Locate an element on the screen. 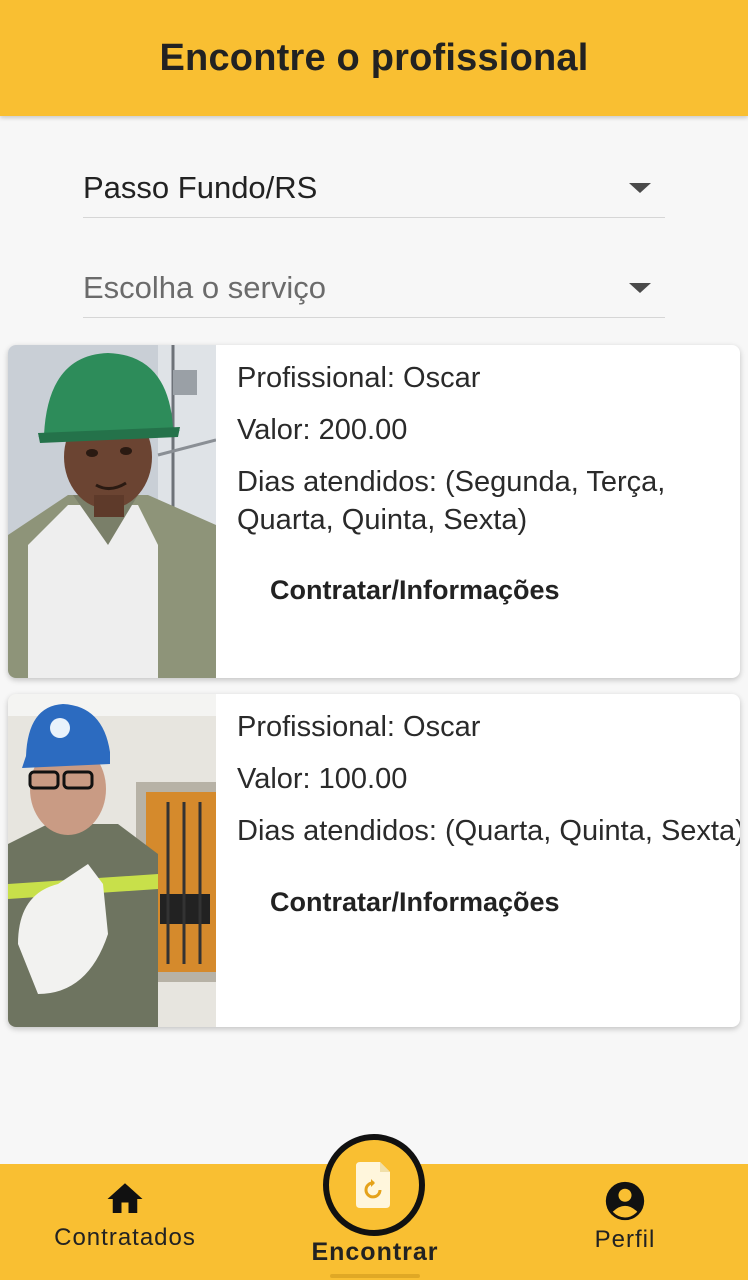 The image size is (748, 1280). nav-item-perfil: Perfil is located at coordinates (625, 1216).